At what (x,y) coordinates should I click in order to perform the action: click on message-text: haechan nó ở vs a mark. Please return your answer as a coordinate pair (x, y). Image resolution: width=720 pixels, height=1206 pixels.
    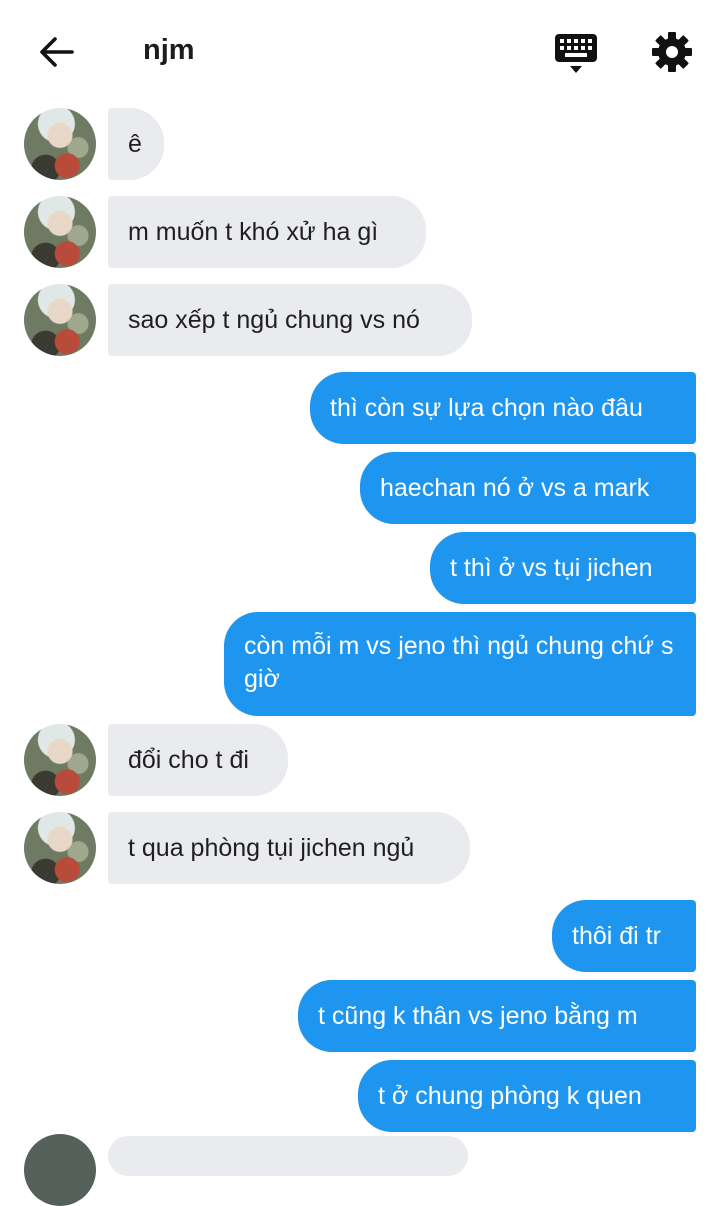
    Looking at the image, I should click on (515, 487).